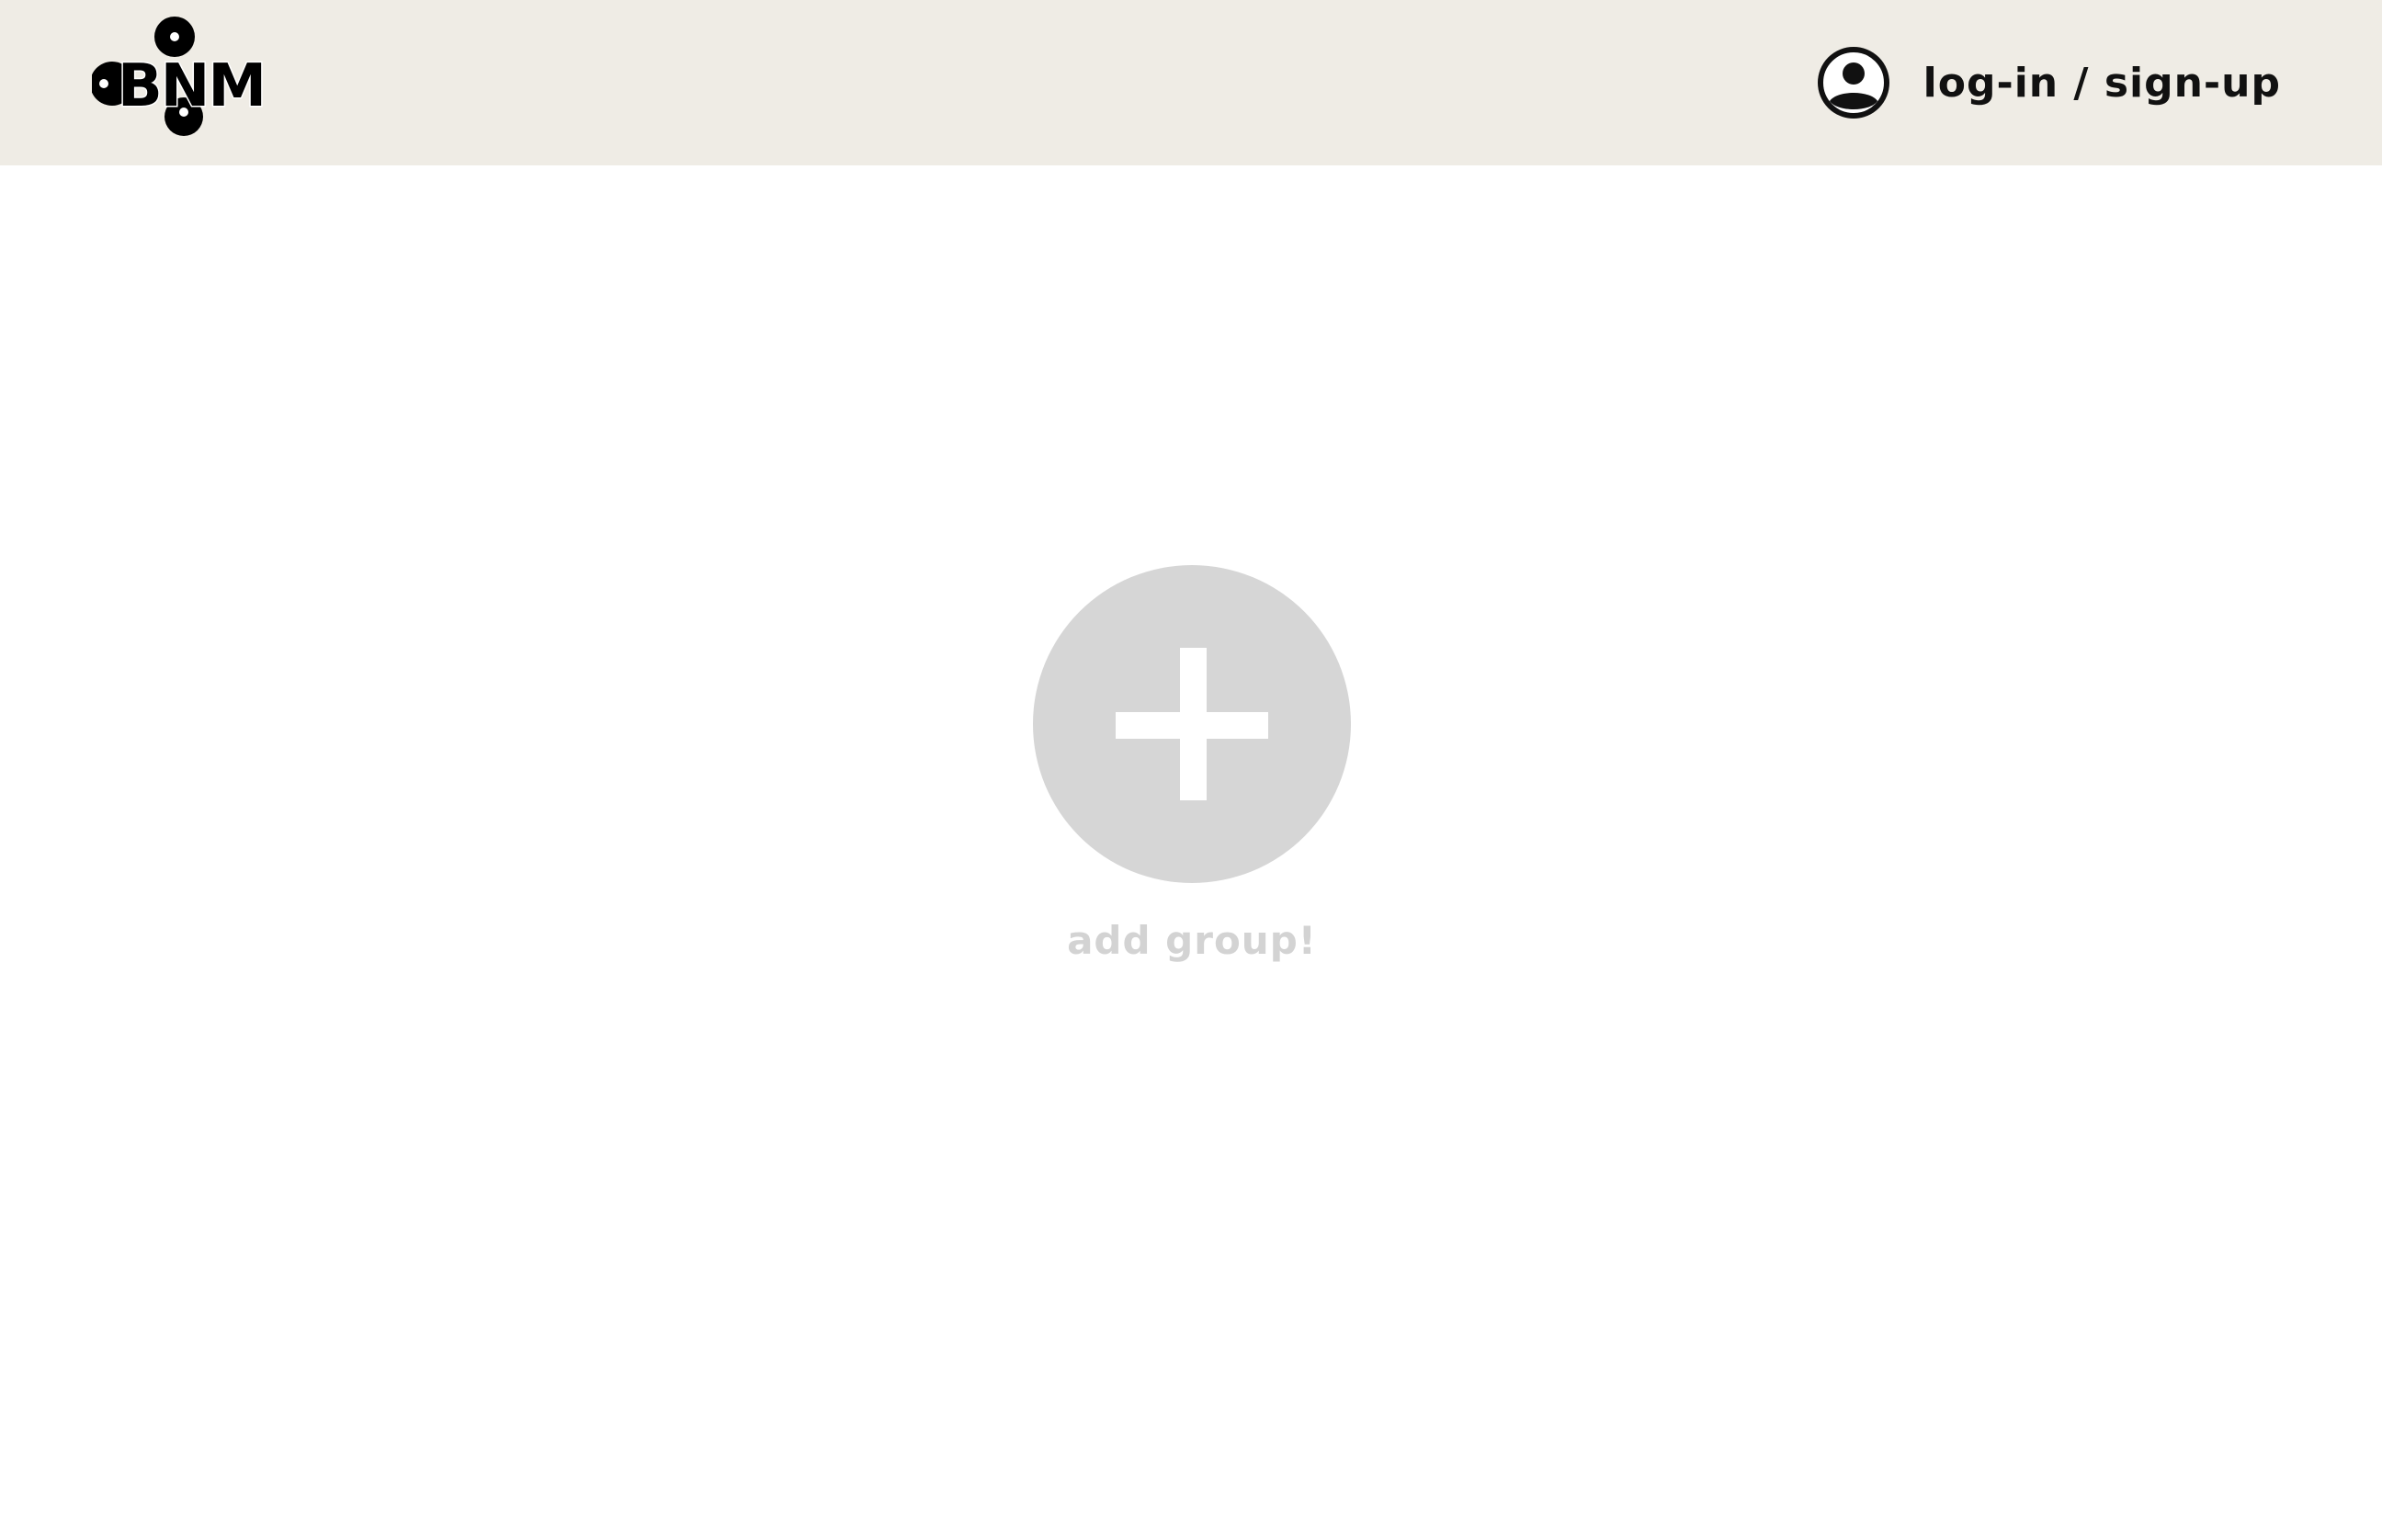 This screenshot has width=2382, height=1540. What do you see at coordinates (1192, 940) in the screenshot?
I see `add-group-label: add group!` at bounding box center [1192, 940].